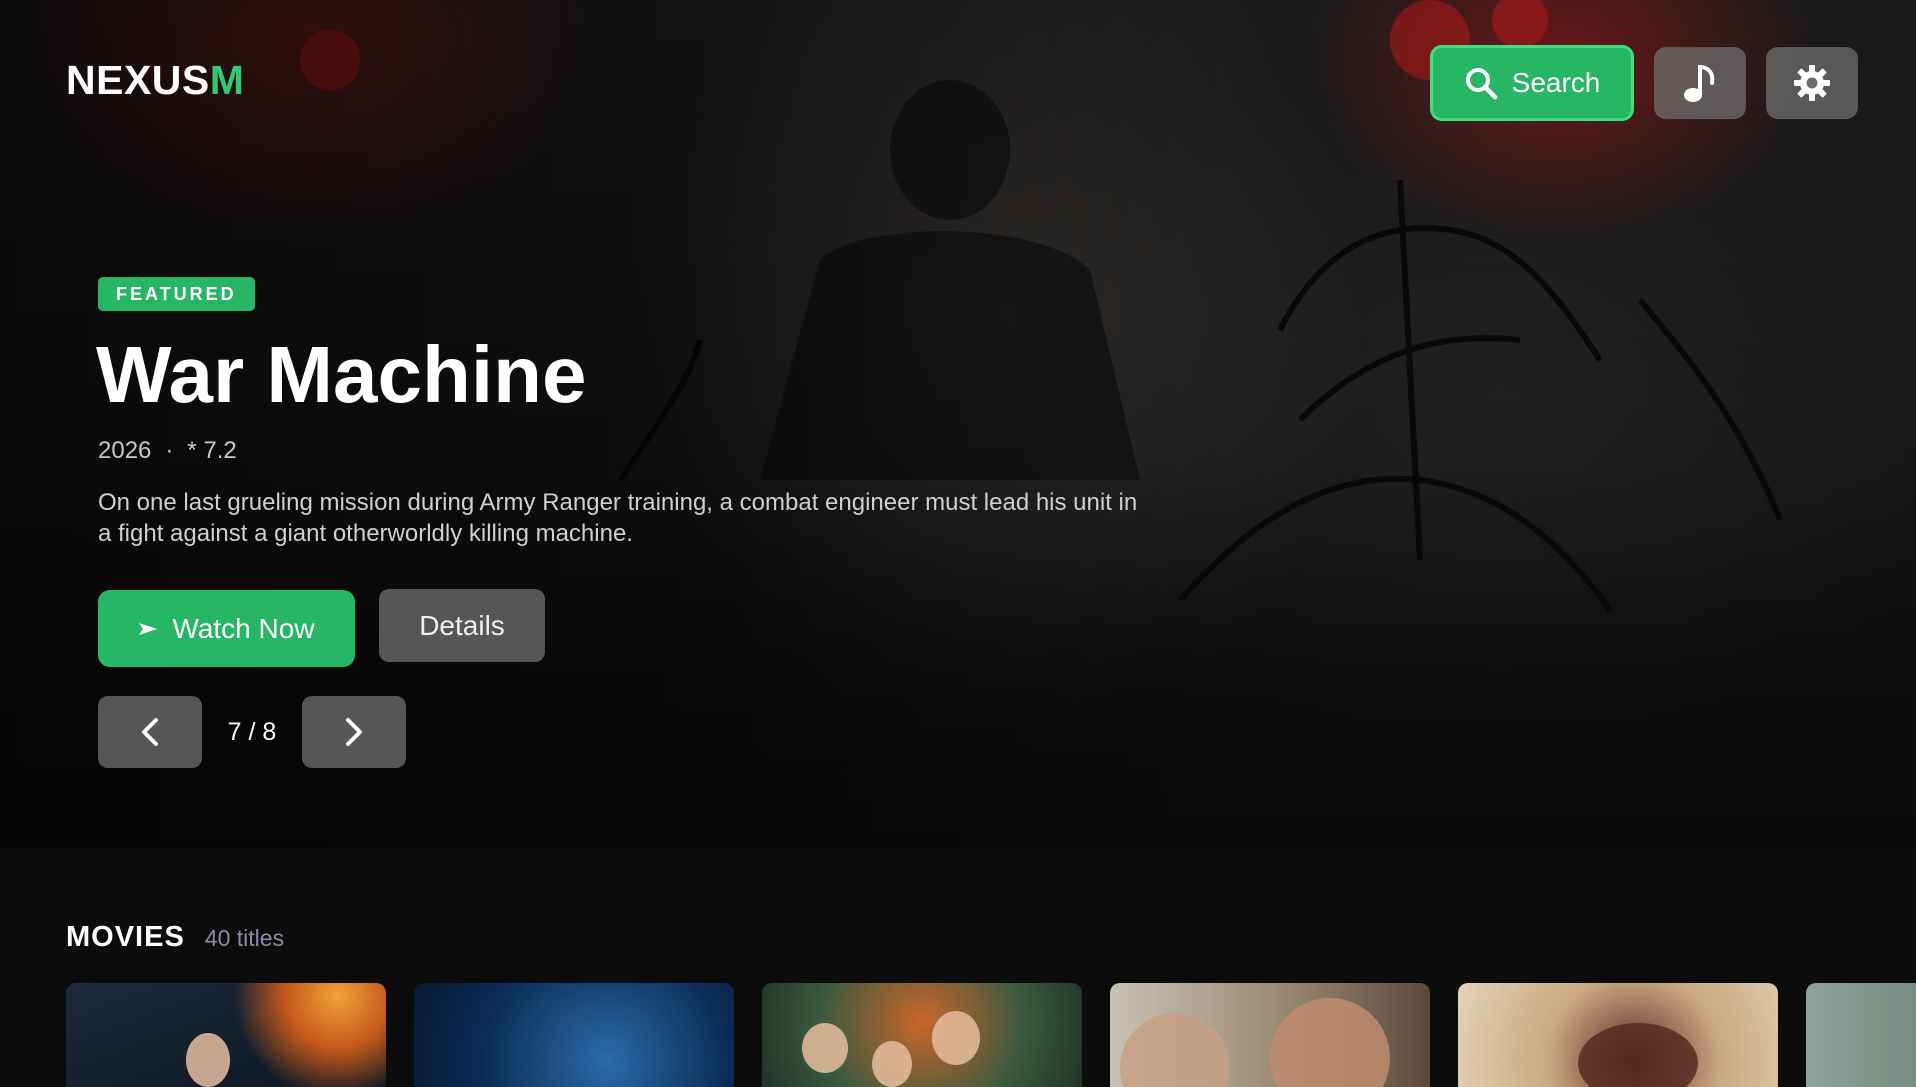  What do you see at coordinates (176, 294) in the screenshot?
I see `featured-badge: FEATURED` at bounding box center [176, 294].